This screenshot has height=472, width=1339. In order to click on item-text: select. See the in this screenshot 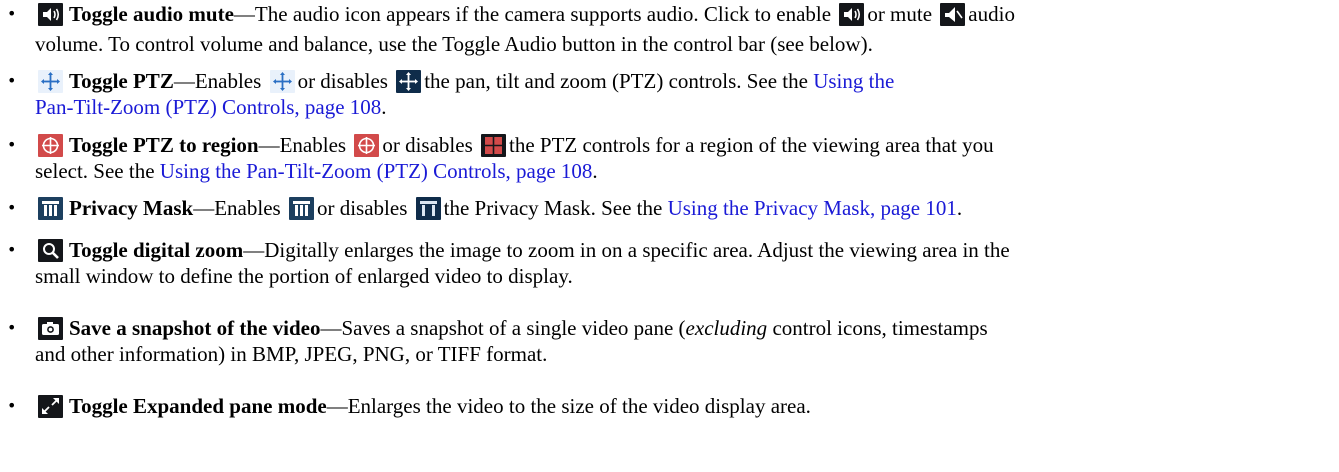, I will do `click(95, 171)`.